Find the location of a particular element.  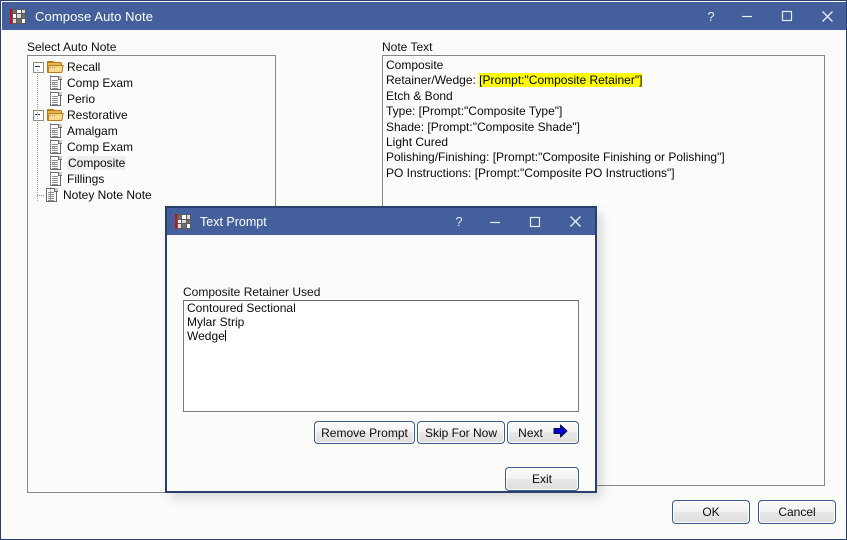

minimize-icon is located at coordinates (747, 16).